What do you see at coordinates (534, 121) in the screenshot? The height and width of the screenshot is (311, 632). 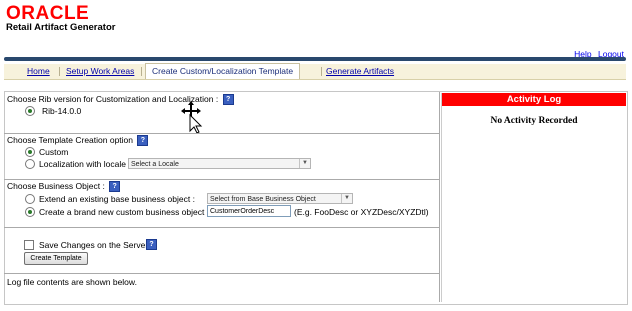 I see `activity-log-message: No Activity Recorded` at bounding box center [534, 121].